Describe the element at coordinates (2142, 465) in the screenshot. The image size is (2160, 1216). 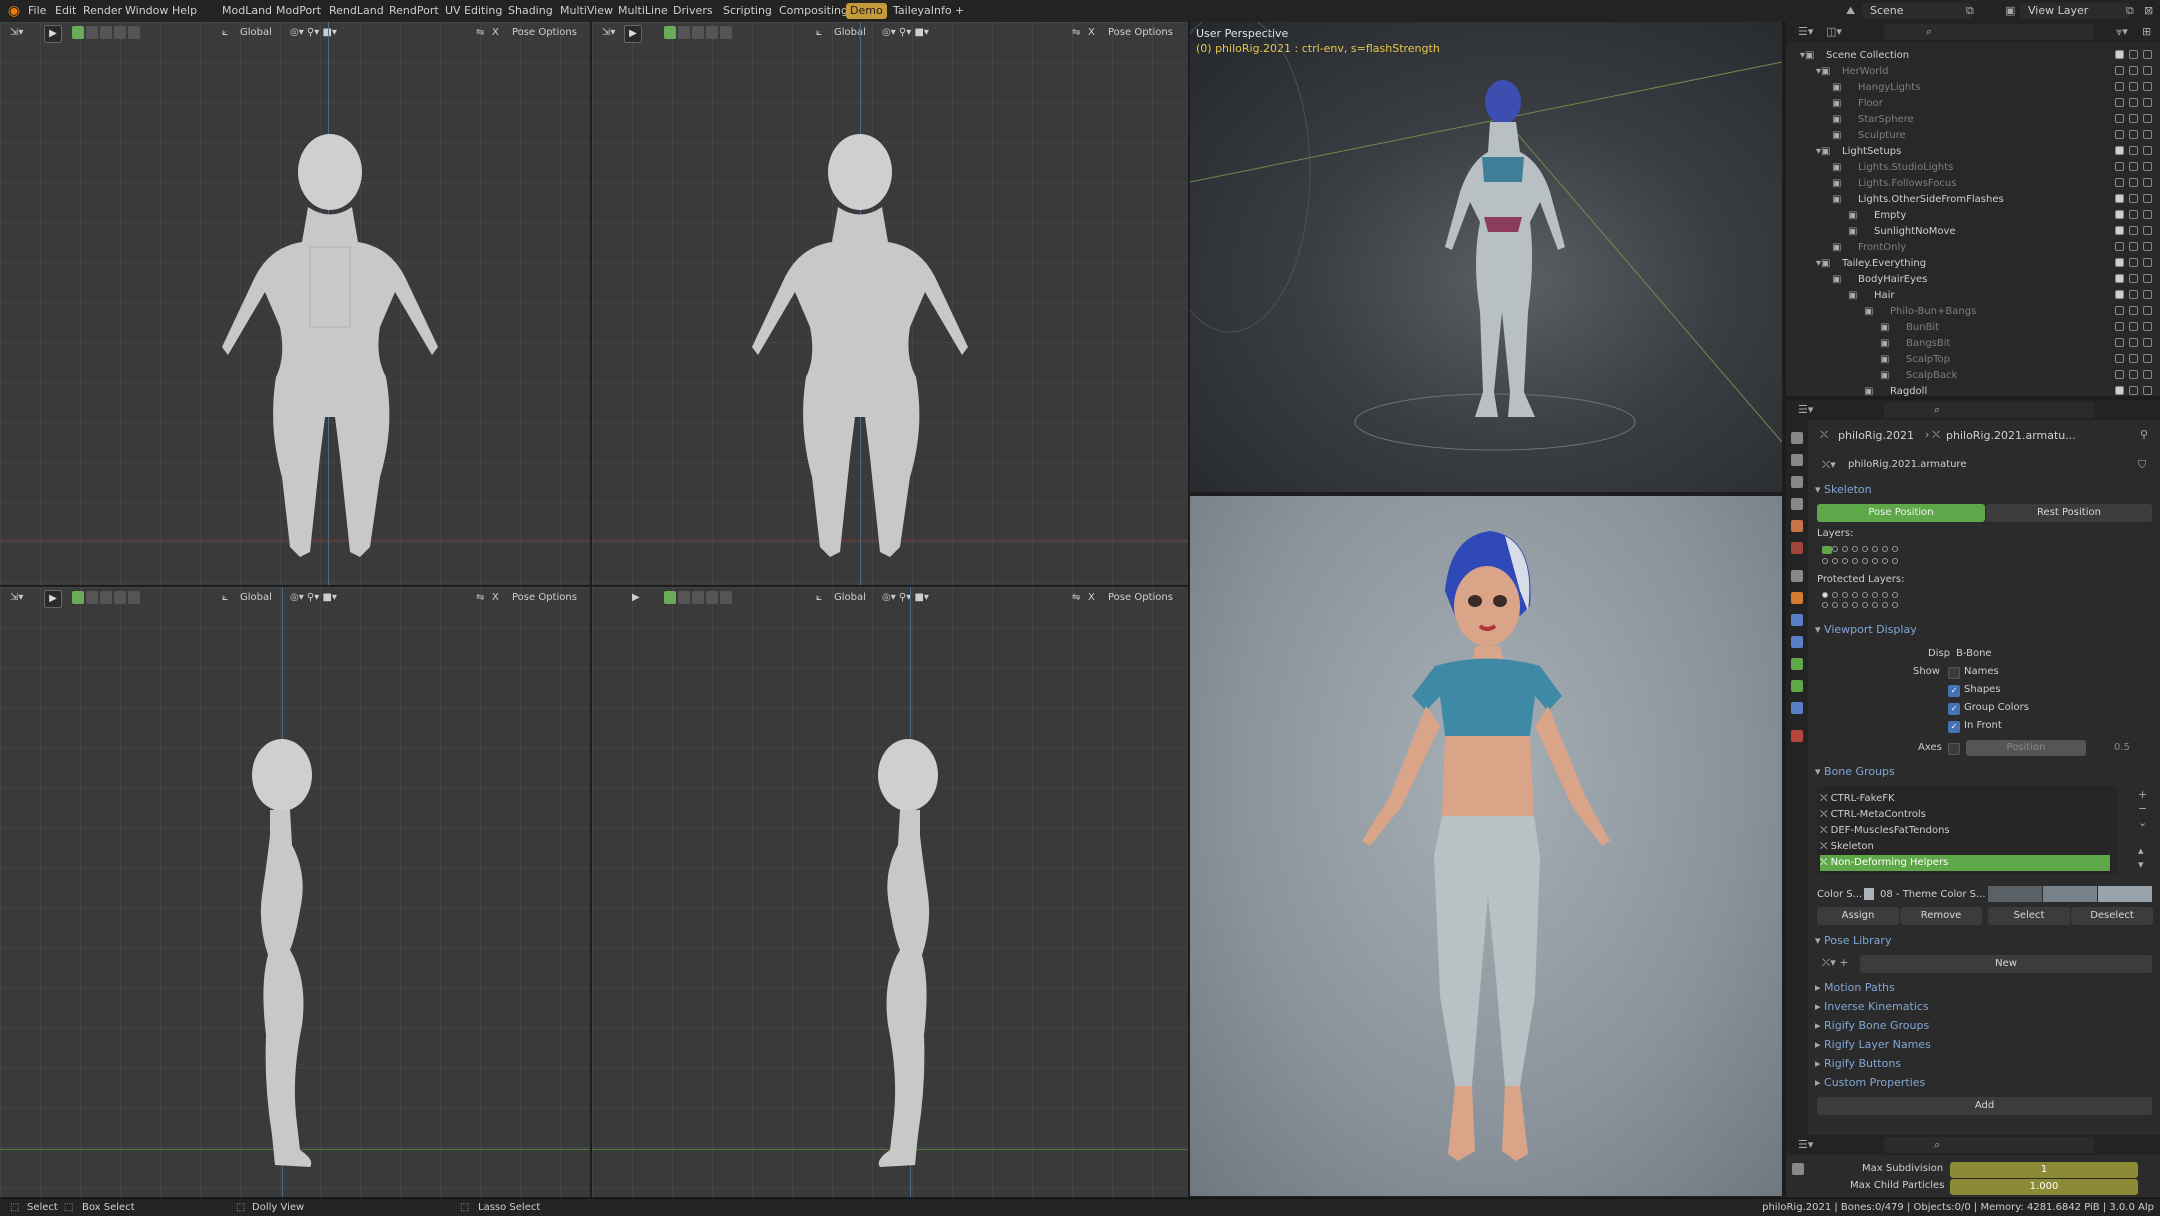
I see `fake-user-shield-icon: ⛉` at that location.